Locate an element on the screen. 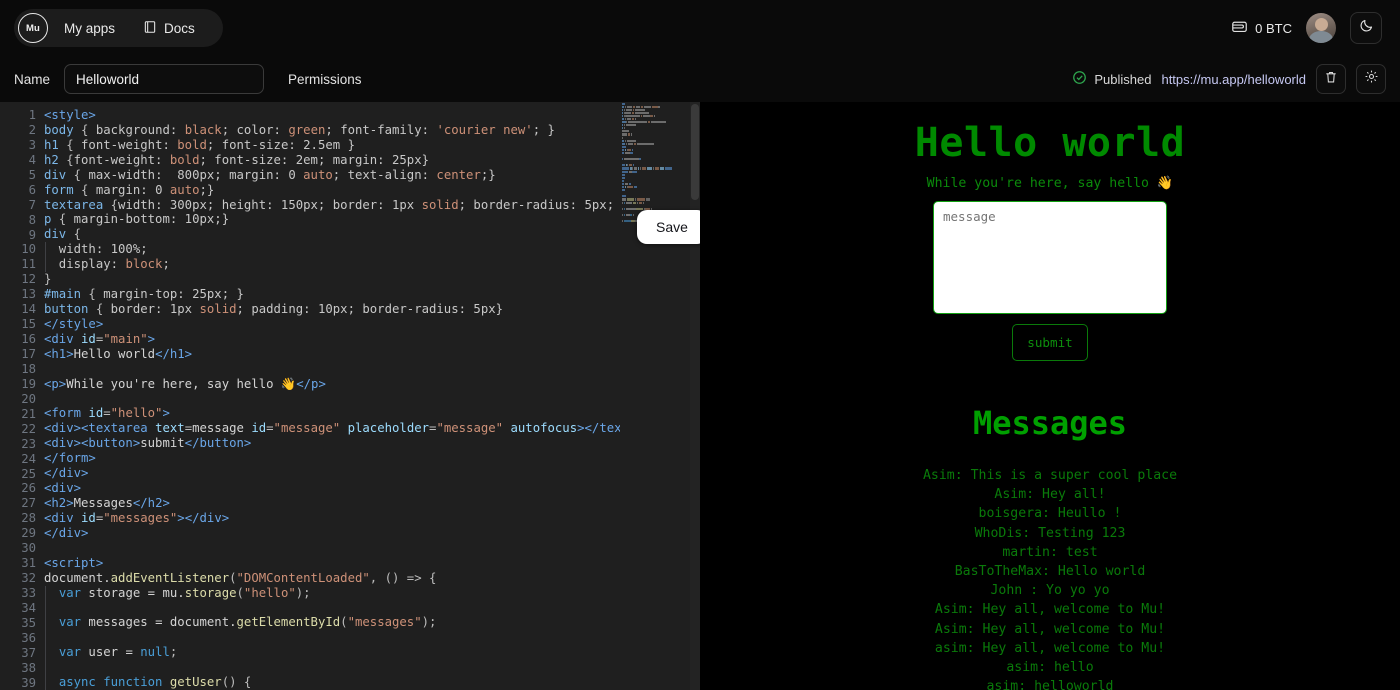 This screenshot has height=690, width=1400. message-textarea is located at coordinates (1050, 257).